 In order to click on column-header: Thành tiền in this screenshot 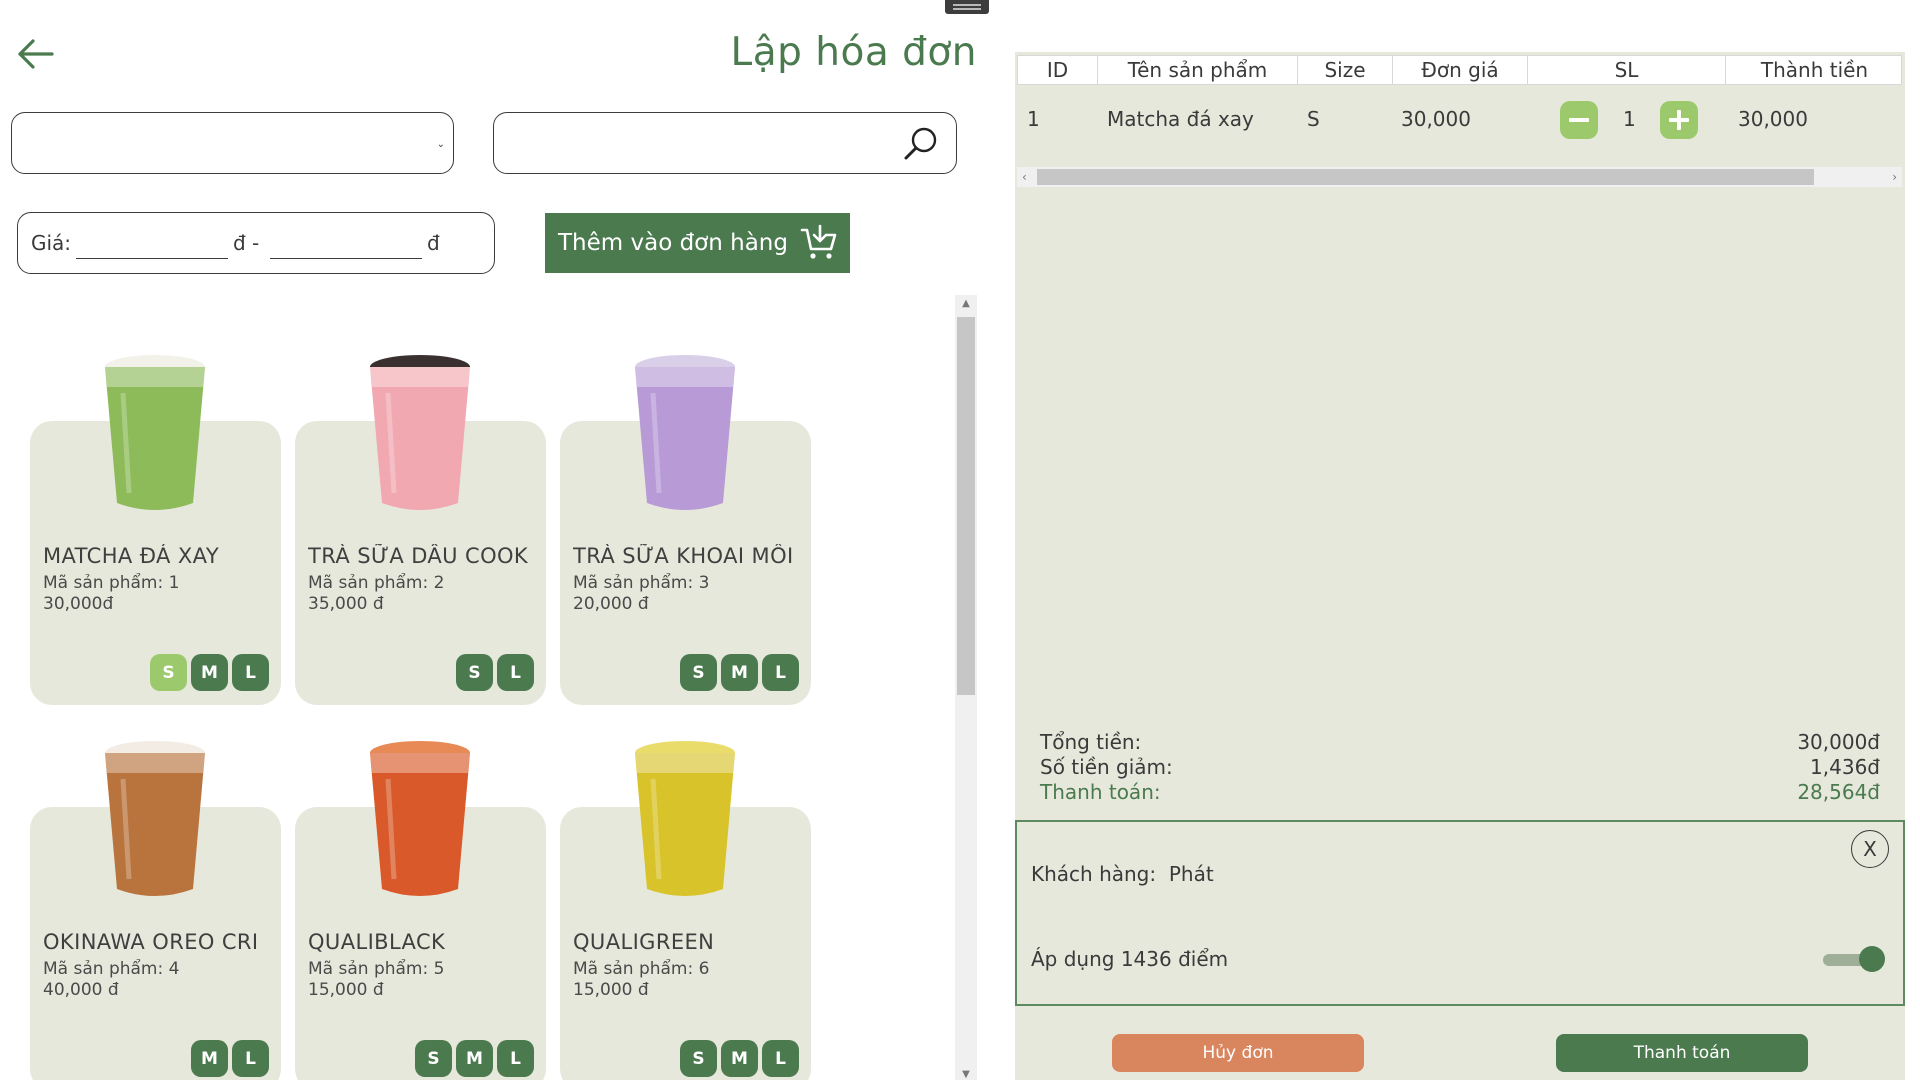, I will do `click(1814, 70)`.